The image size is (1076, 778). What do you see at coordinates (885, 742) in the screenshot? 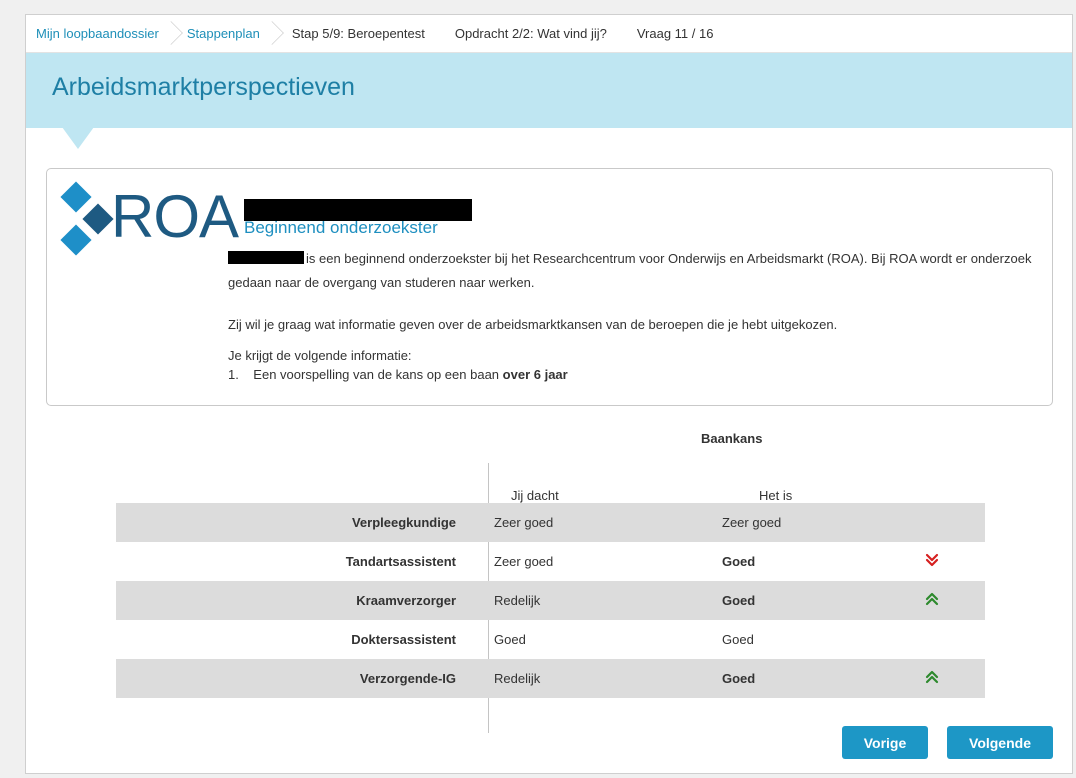
I see `previous-button: Vorige` at bounding box center [885, 742].